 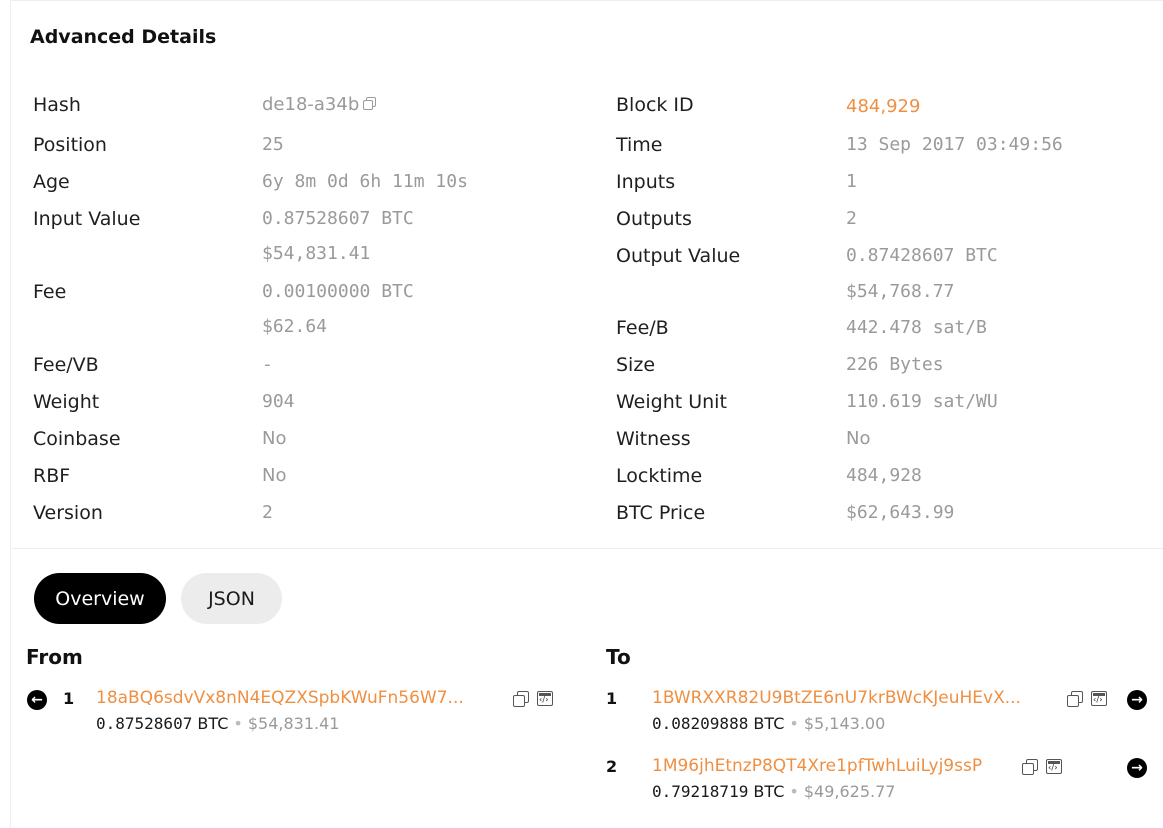 I want to click on age-value: 6y 8m 0d 6h 11m 10s, so click(x=365, y=181).